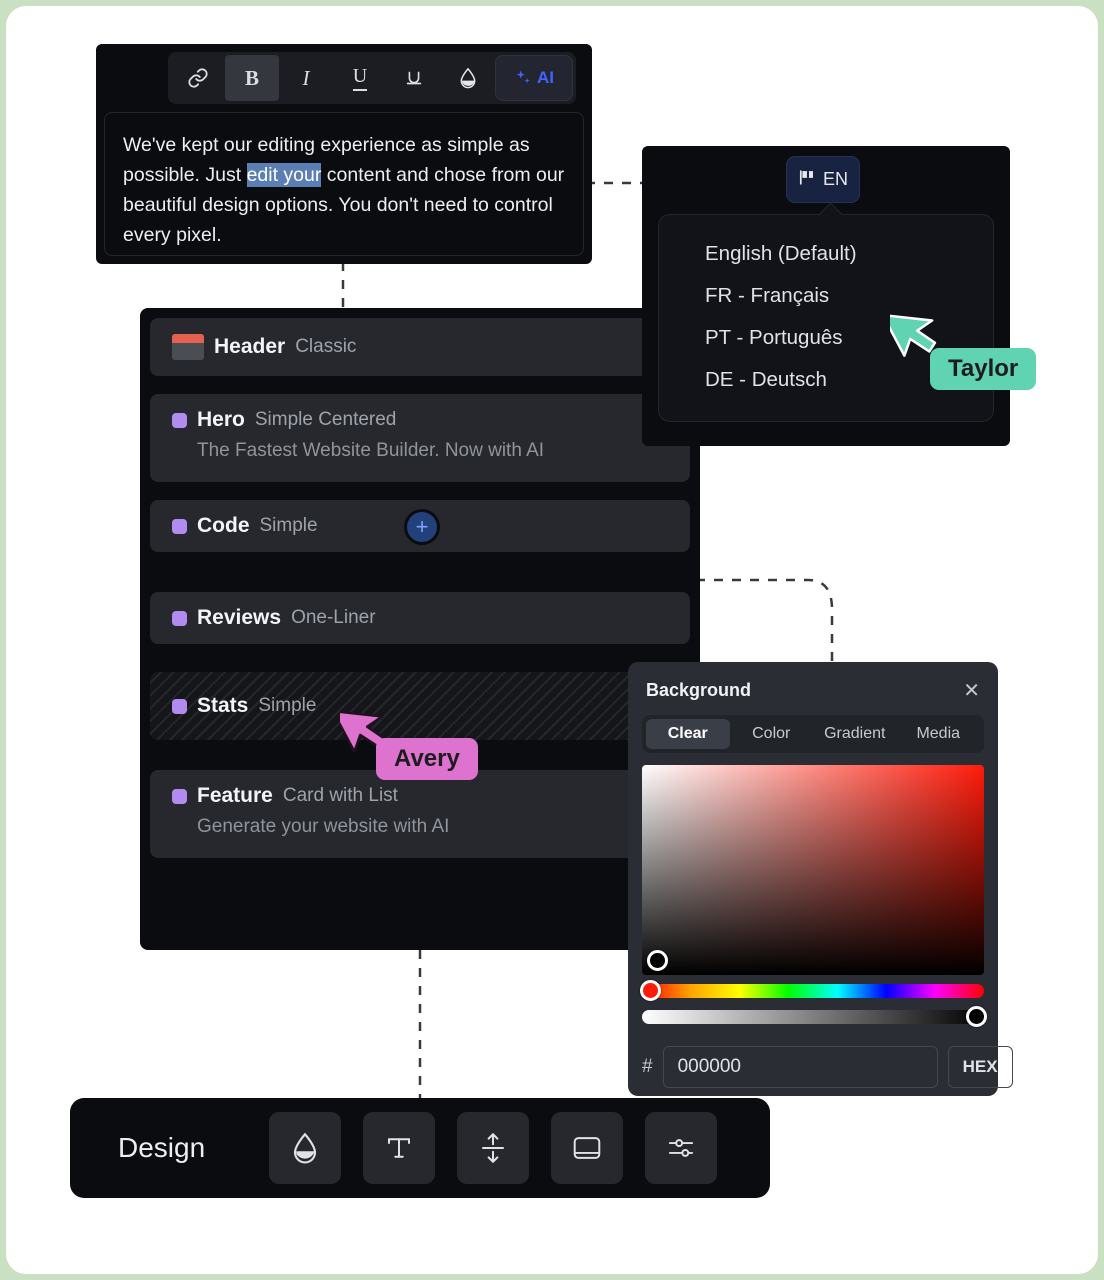 The height and width of the screenshot is (1280, 1104). I want to click on rich-text-toolbar: B I U AI, so click(372, 78).